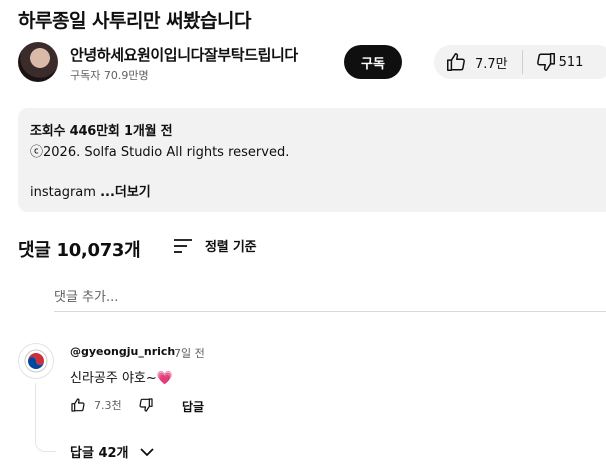  I want to click on replies-label: 답글 42개, so click(99, 453).